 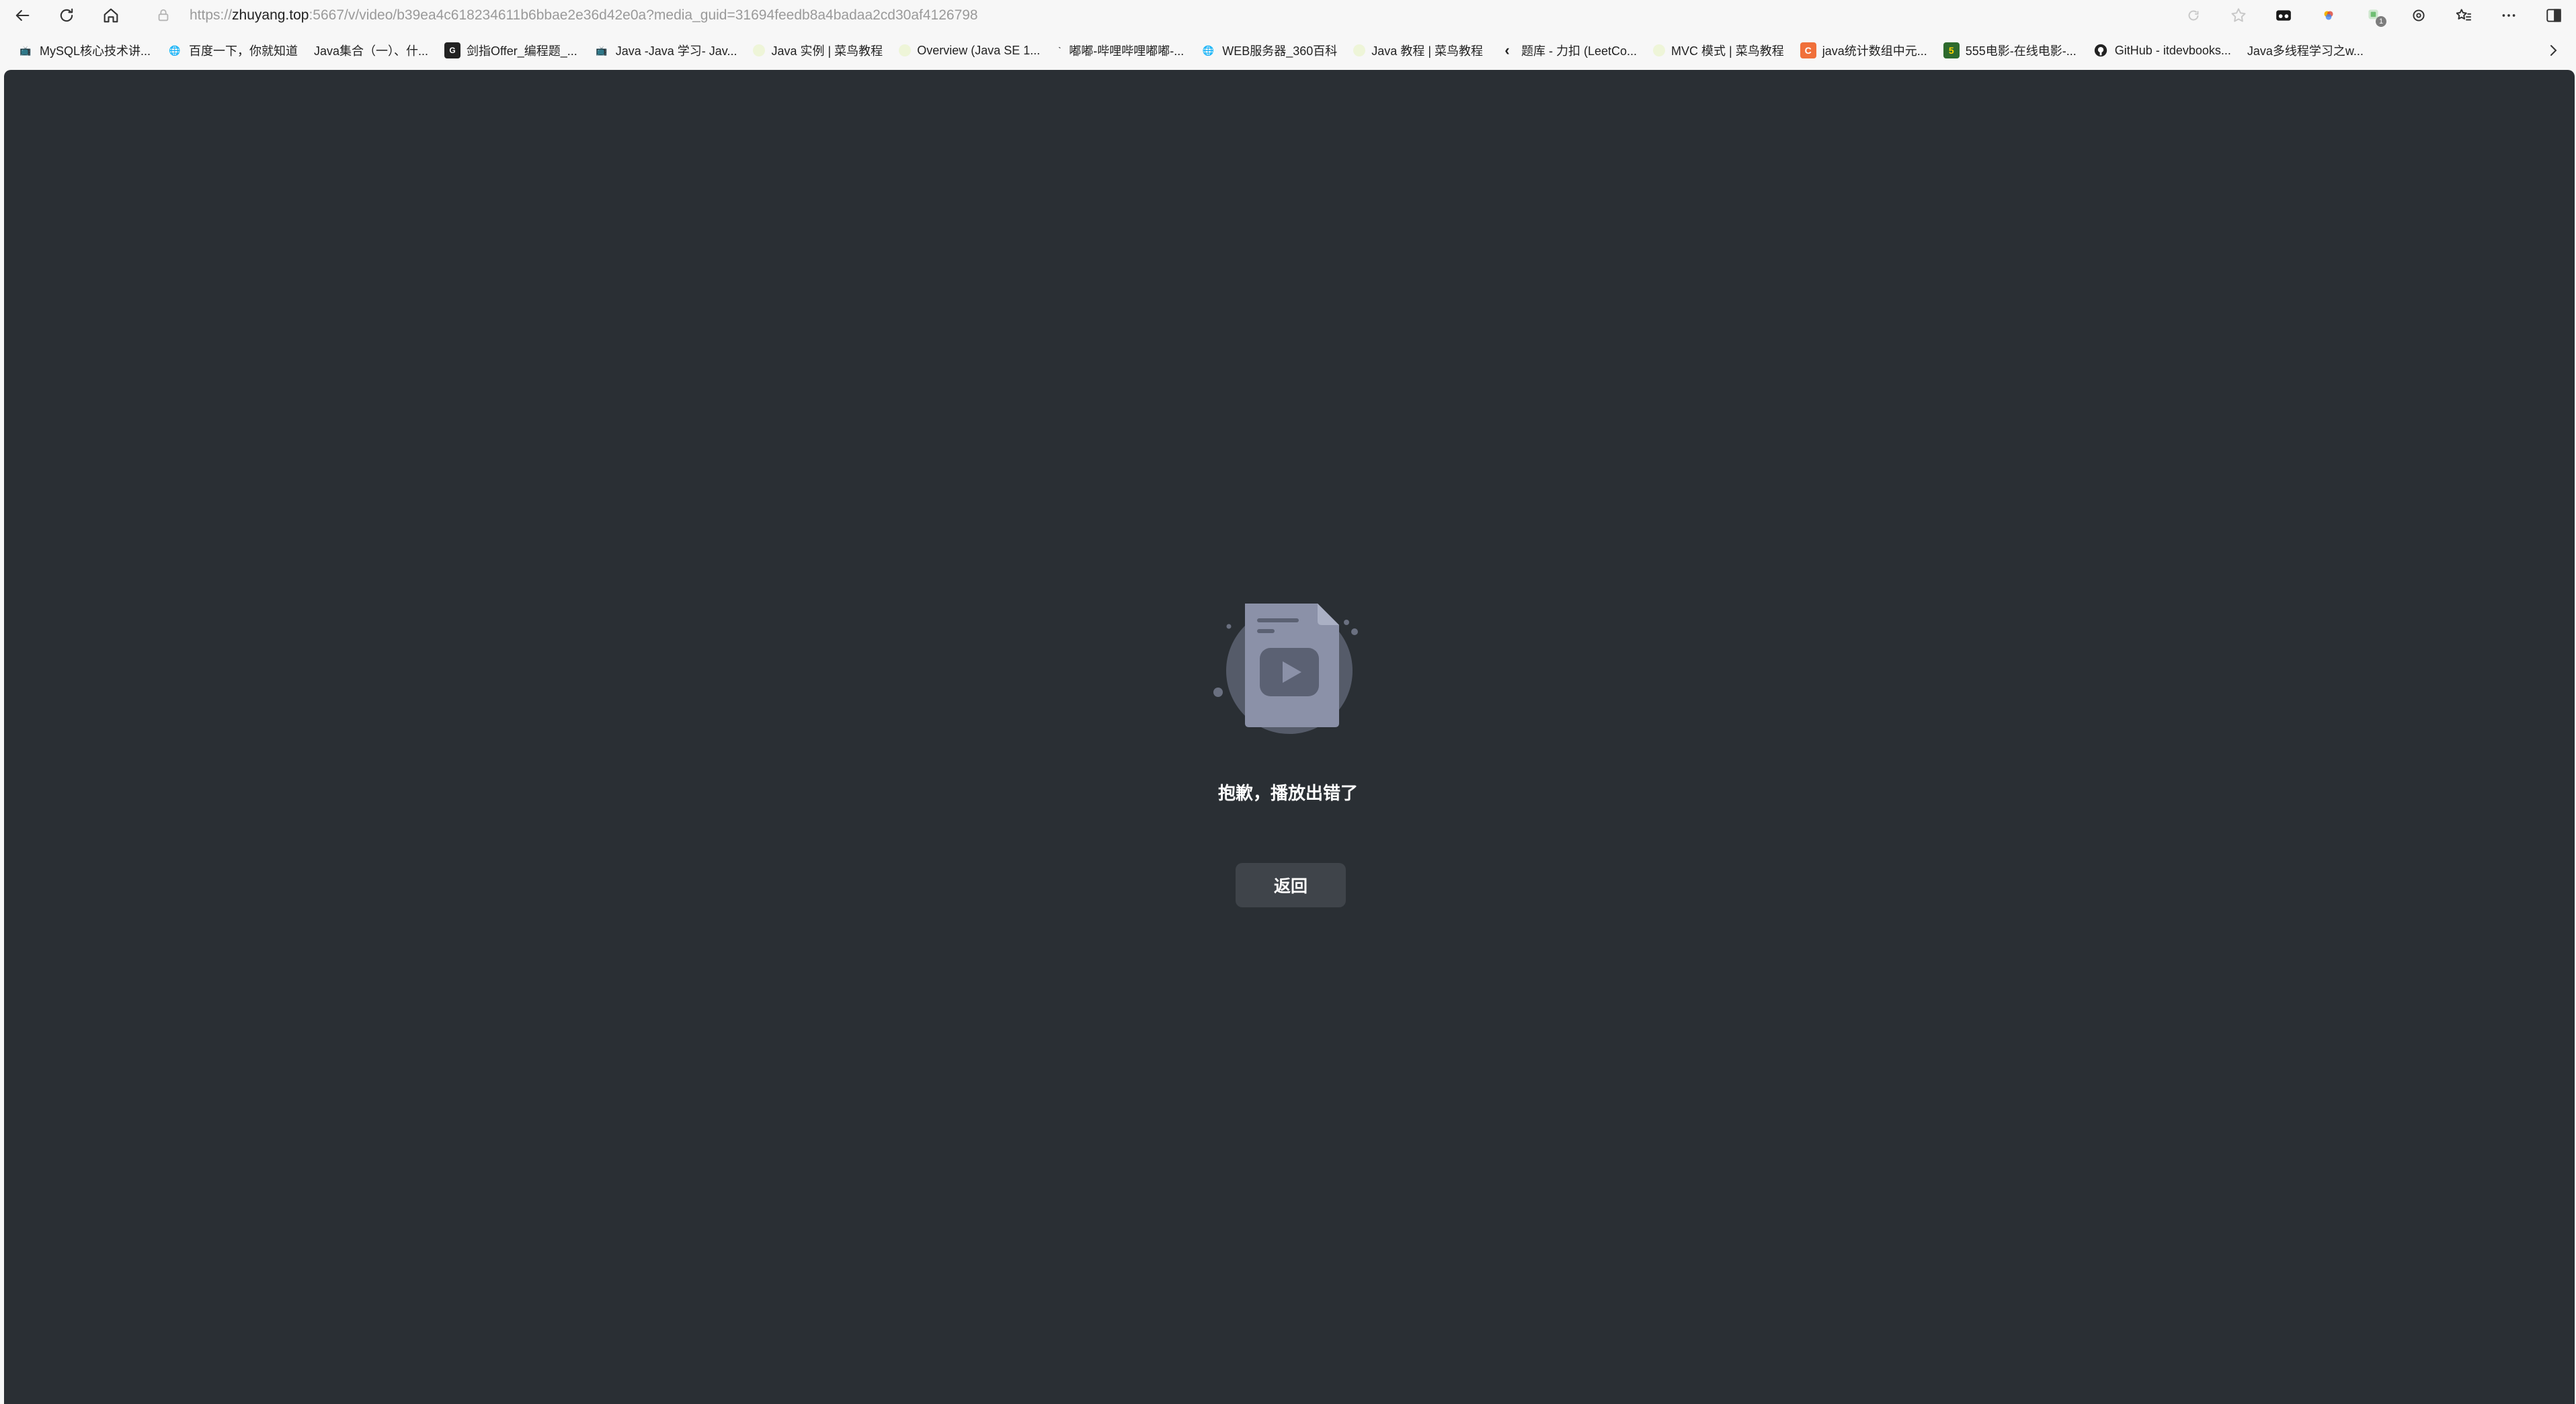 What do you see at coordinates (2381, 21) in the screenshot?
I see `extension-badge: 1` at bounding box center [2381, 21].